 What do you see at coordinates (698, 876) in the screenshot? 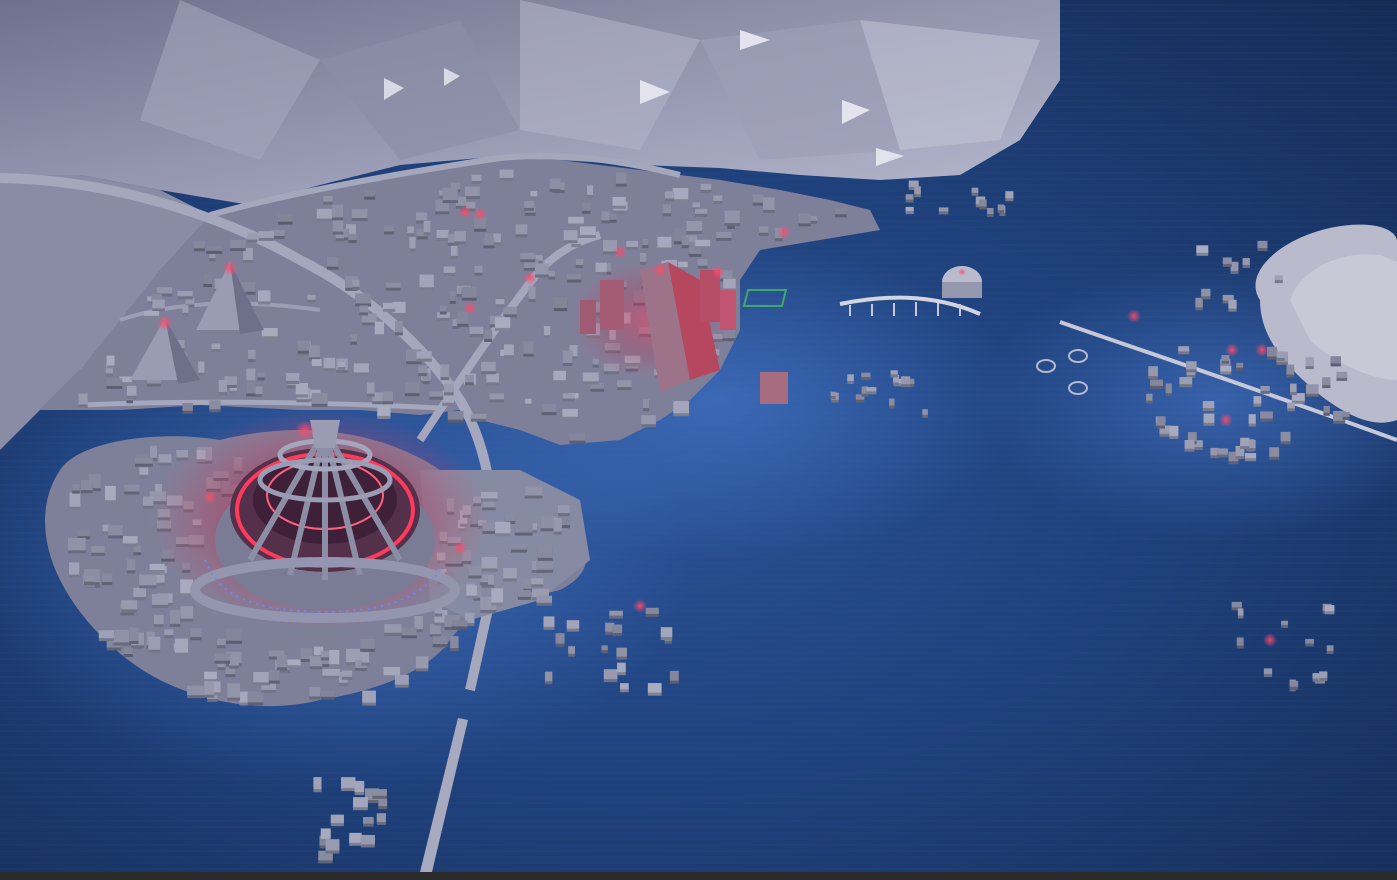
I see `bottom-status-strip` at bounding box center [698, 876].